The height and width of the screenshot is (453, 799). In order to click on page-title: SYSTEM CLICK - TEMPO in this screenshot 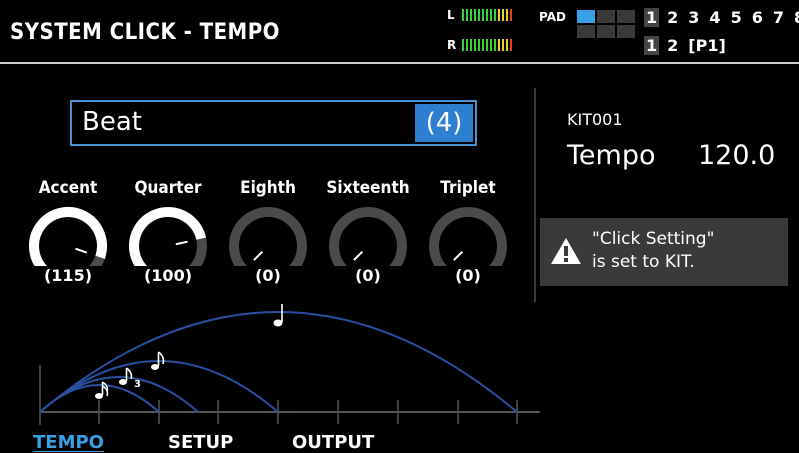, I will do `click(145, 32)`.